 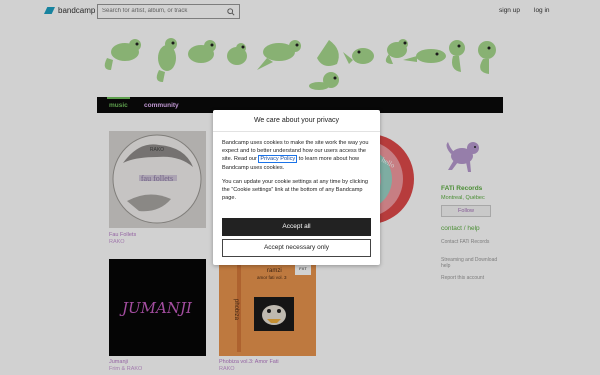 What do you see at coordinates (296, 227) in the screenshot?
I see `accept-all-button: Accept all` at bounding box center [296, 227].